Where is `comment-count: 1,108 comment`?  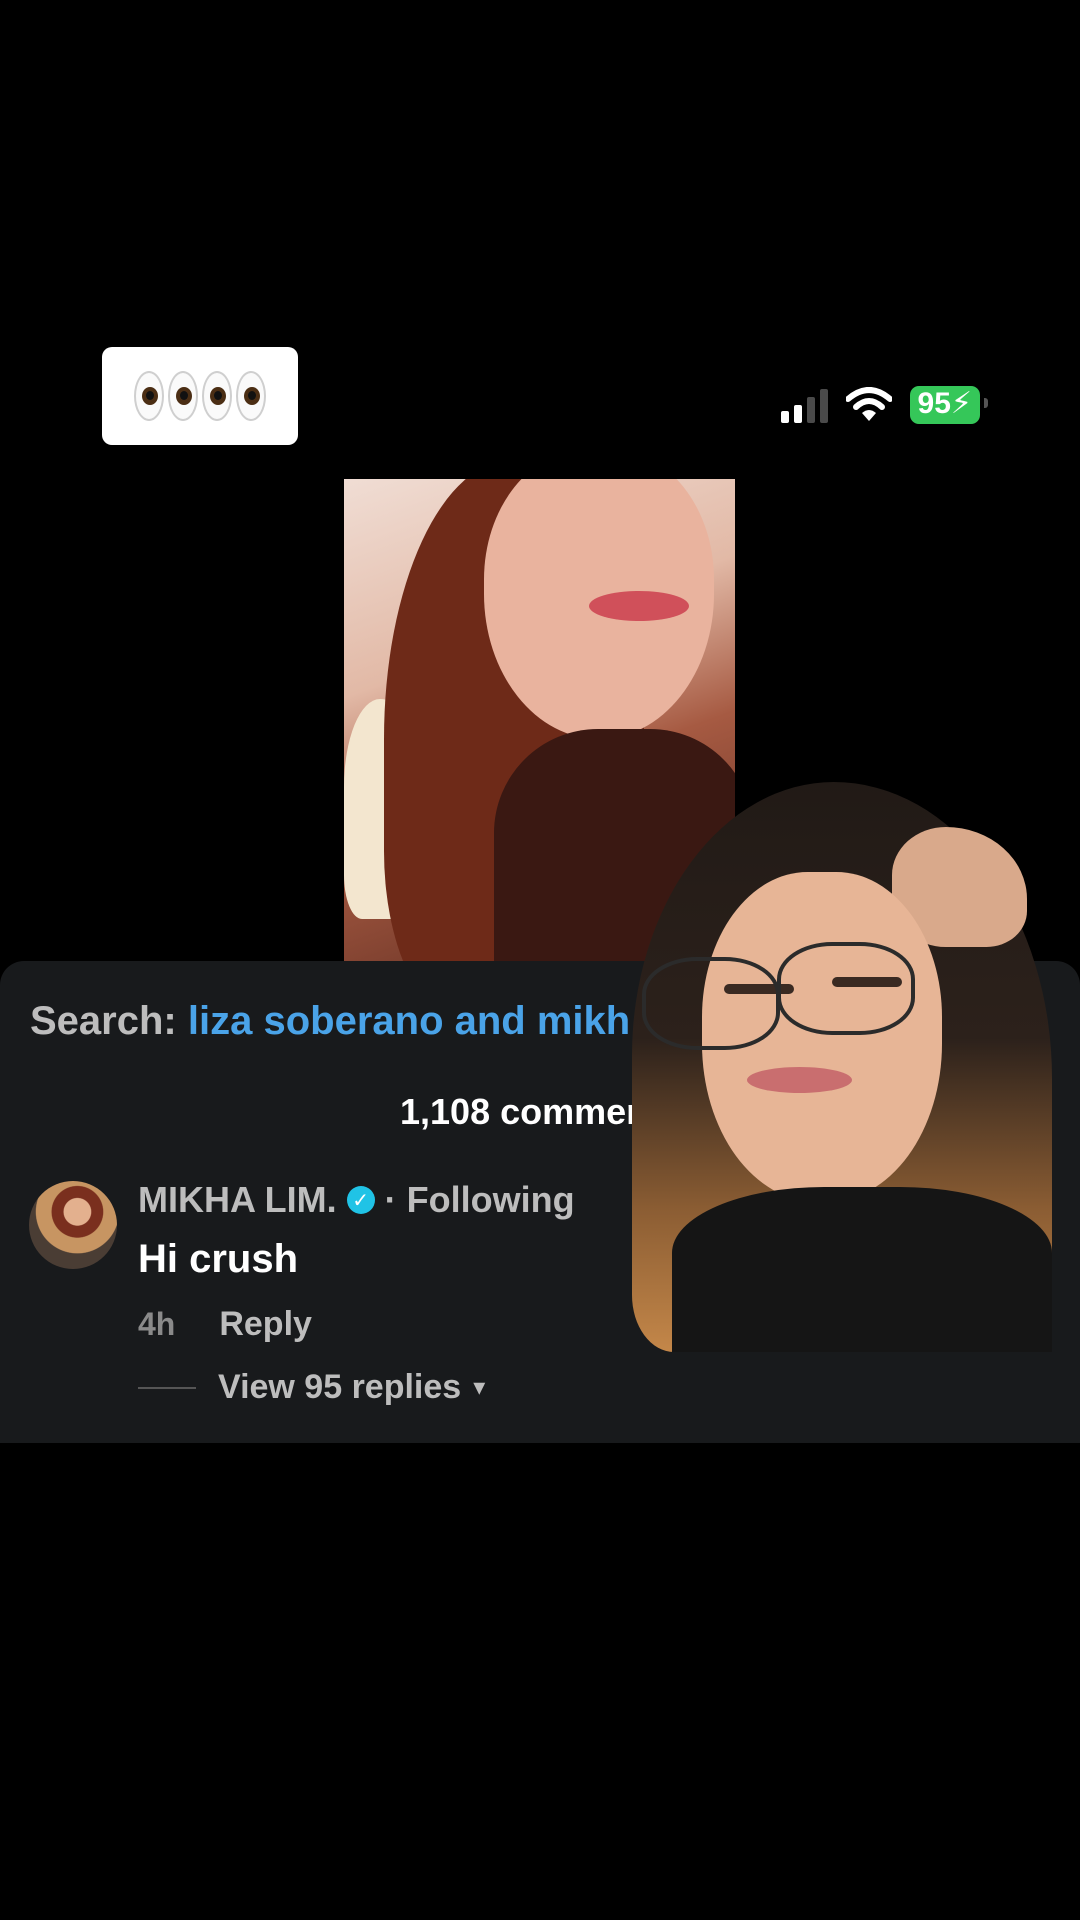
comment-count: 1,108 comment is located at coordinates (530, 1111).